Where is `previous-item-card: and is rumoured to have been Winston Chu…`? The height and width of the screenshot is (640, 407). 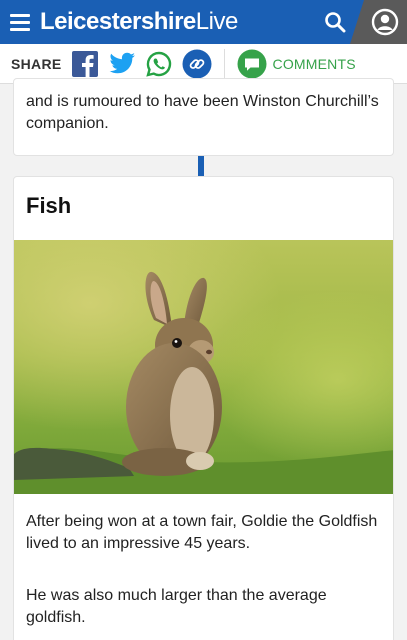 previous-item-card: and is rumoured to have been Winston Chu… is located at coordinates (203, 117).